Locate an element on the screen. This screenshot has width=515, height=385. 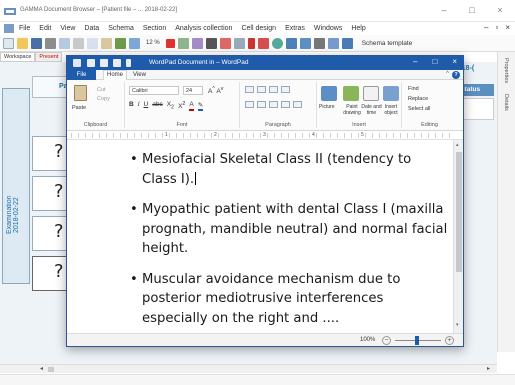
menu-schema: Schema is located at coordinates (121, 28).